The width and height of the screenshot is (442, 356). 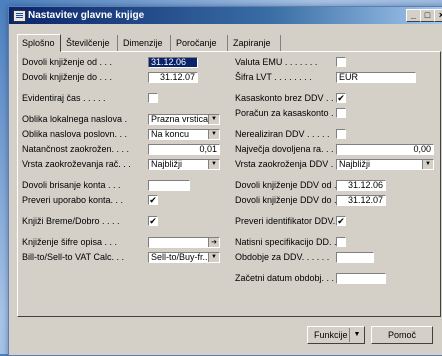 What do you see at coordinates (287, 98) in the screenshot?
I see `cash-discount-excl-vat-label: Kasaskonto brez DDV . . .` at bounding box center [287, 98].